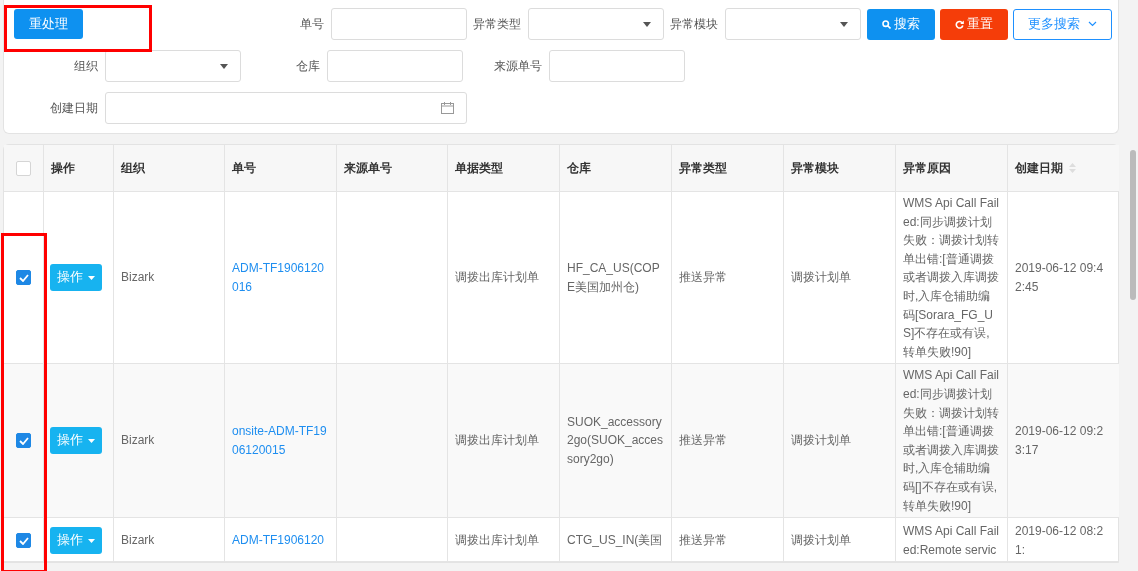 The image size is (1138, 571). What do you see at coordinates (497, 24) in the screenshot?
I see `filter-label: 异常类型` at bounding box center [497, 24].